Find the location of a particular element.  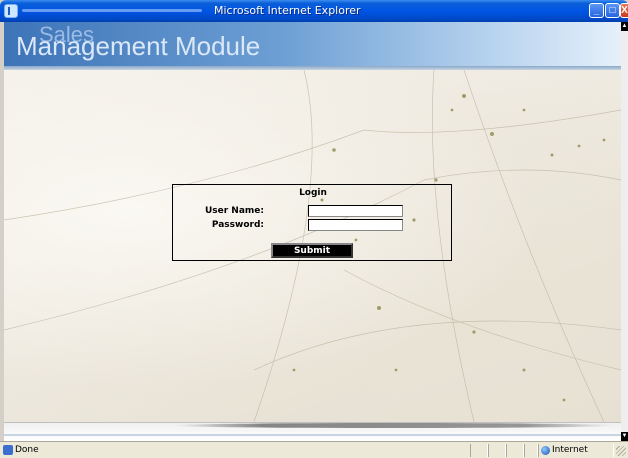

ie-app-icon is located at coordinates (11, 11).